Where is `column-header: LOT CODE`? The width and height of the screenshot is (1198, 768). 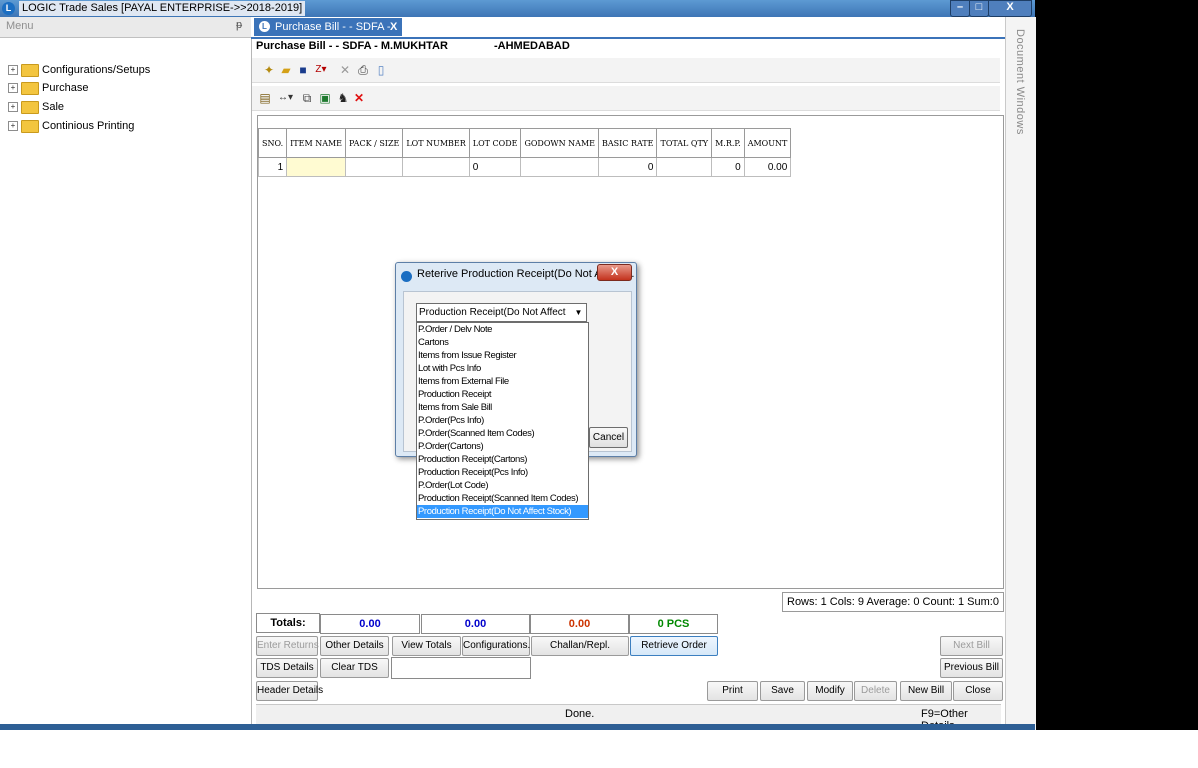
column-header: LOT CODE is located at coordinates (495, 143).